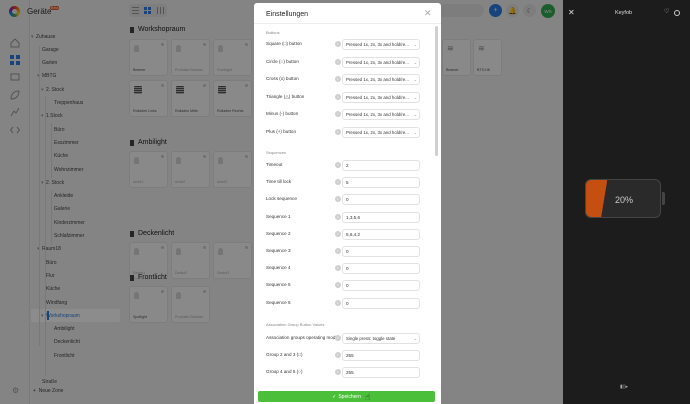  What do you see at coordinates (278, 302) in the screenshot?
I see `setting-label: Sequence 6` at bounding box center [278, 302].